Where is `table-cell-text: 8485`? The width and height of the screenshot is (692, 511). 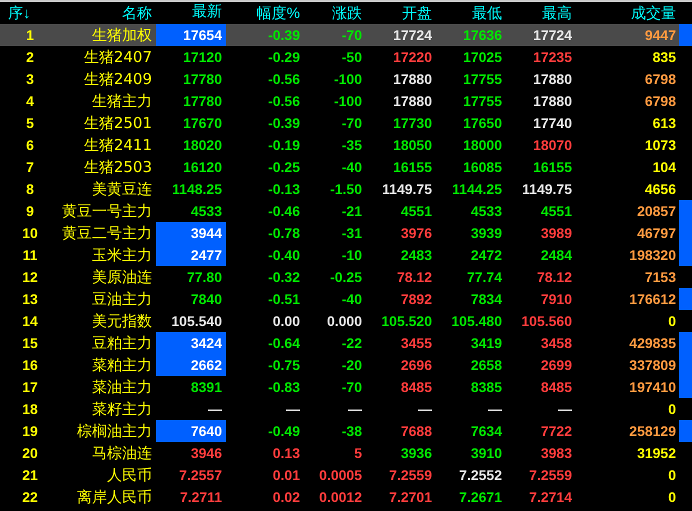
table-cell-text: 8485 is located at coordinates (416, 387).